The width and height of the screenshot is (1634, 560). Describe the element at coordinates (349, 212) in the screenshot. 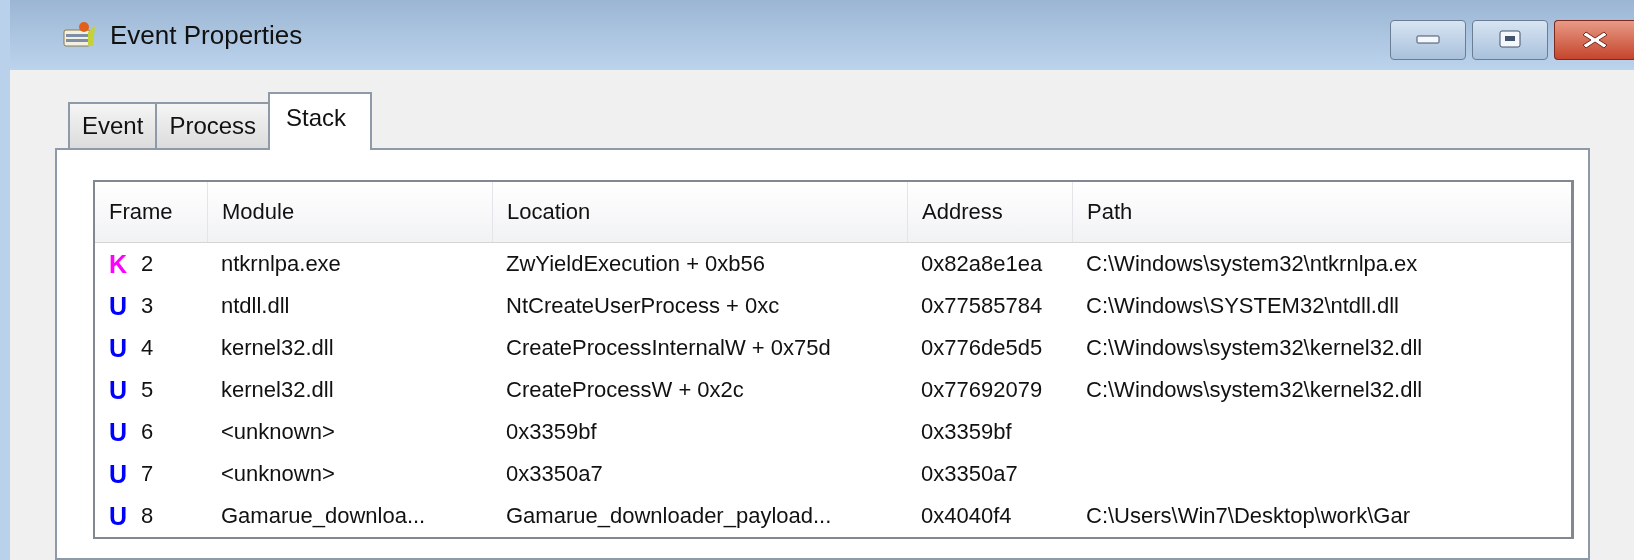

I see `column-header: Module` at that location.